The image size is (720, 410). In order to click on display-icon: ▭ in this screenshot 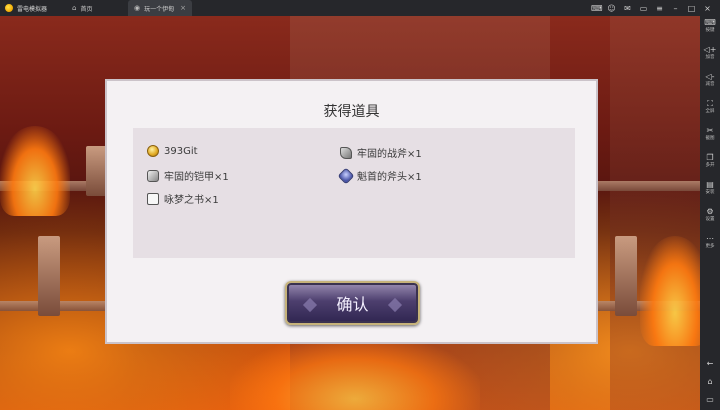, I will do `click(643, 8)`.